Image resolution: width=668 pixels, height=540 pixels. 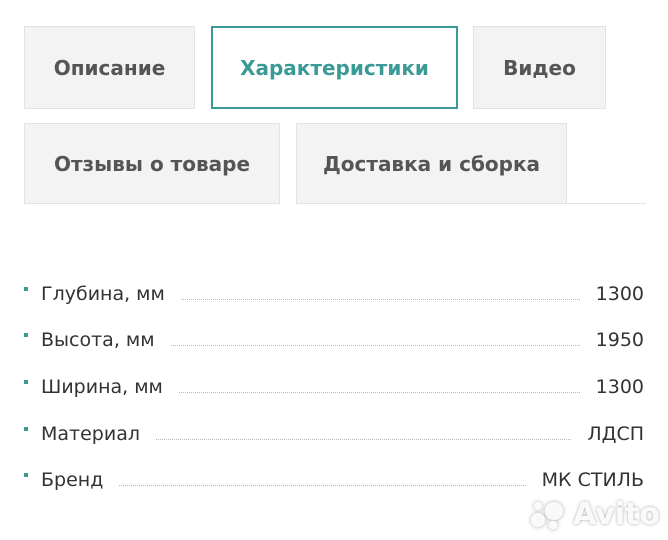 What do you see at coordinates (616, 514) in the screenshot?
I see `watermark-text: Avito` at bounding box center [616, 514].